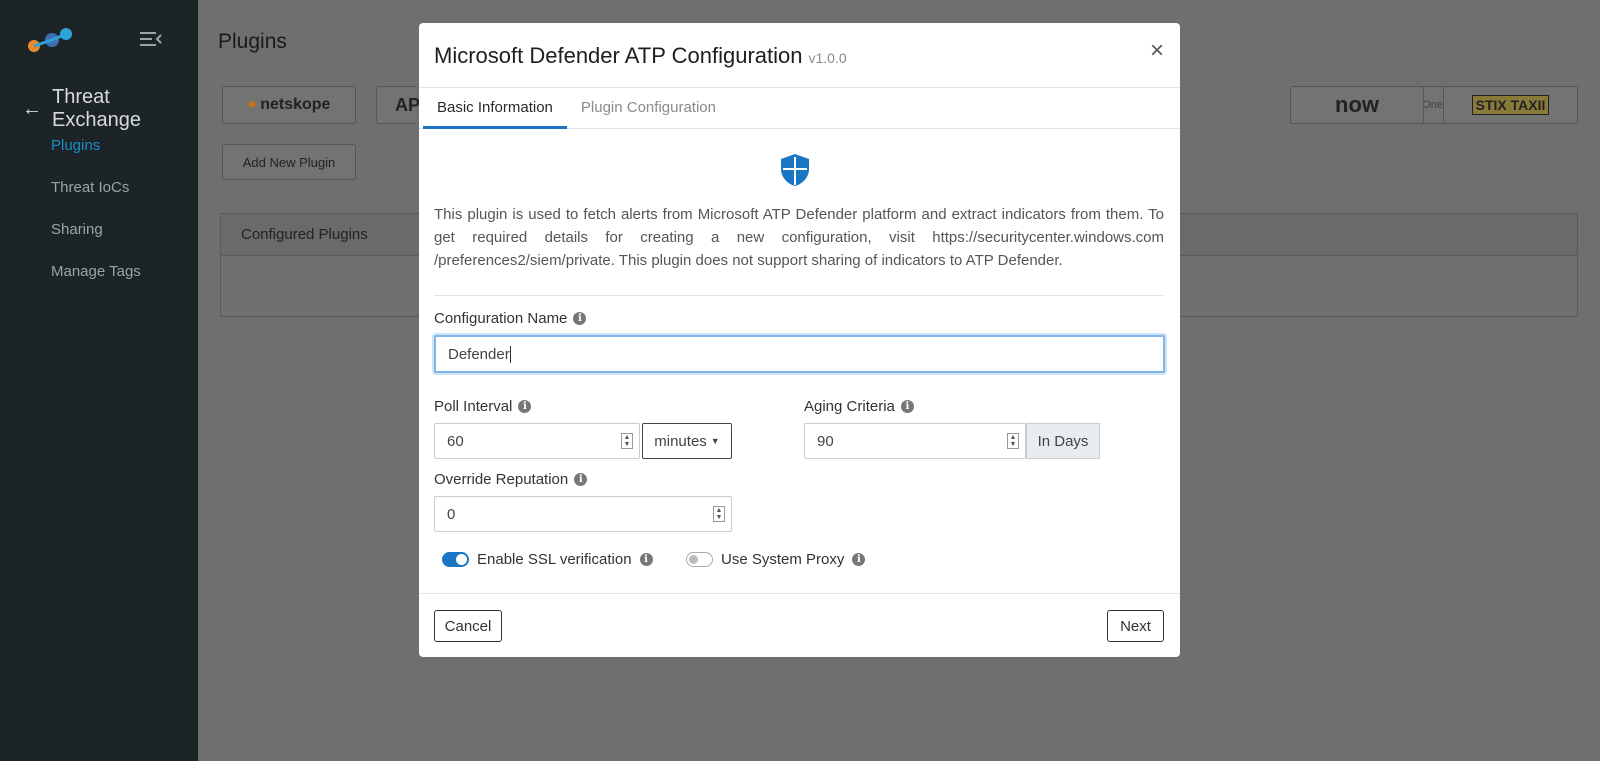  Describe the element at coordinates (715, 441) in the screenshot. I see `caret-down-icon: ▼` at that location.